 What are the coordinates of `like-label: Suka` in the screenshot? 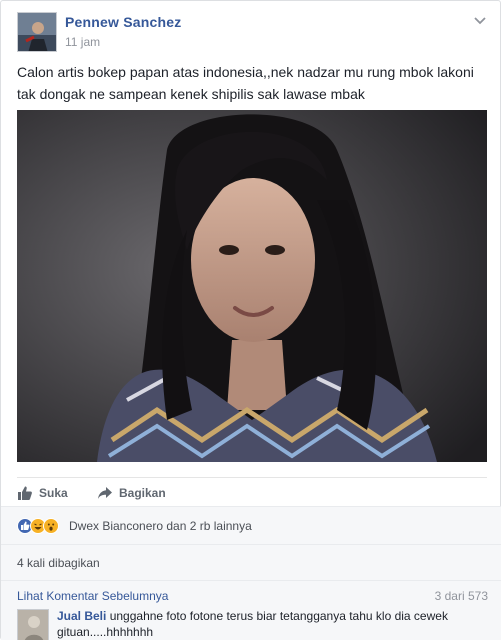 It's located at (53, 493).